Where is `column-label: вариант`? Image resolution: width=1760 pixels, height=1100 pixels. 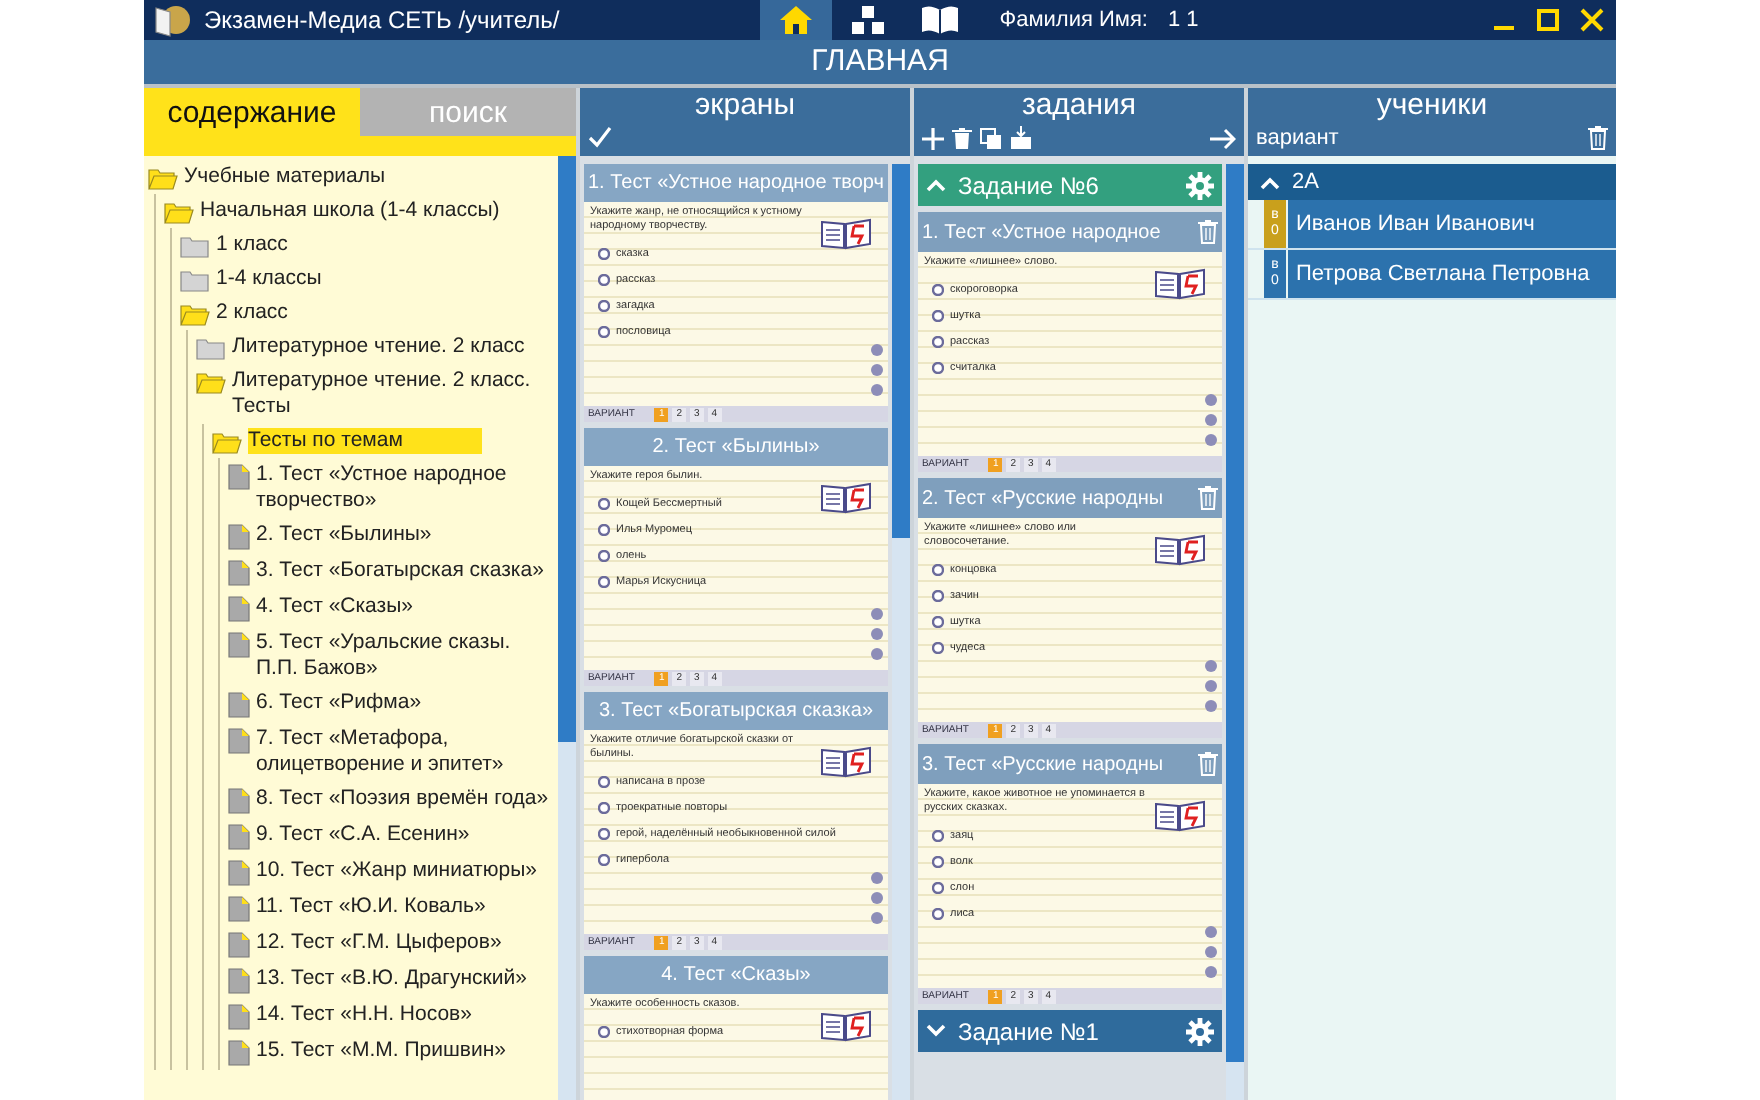 column-label: вариант is located at coordinates (1297, 138).